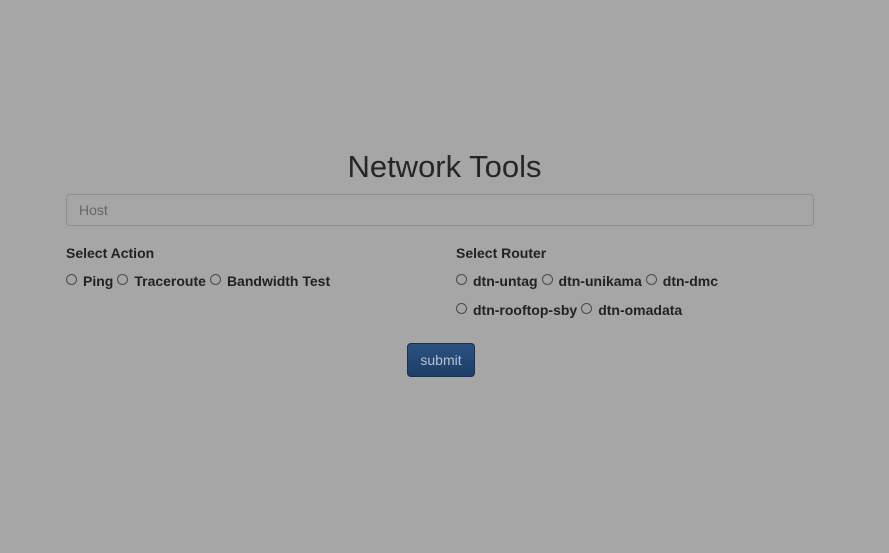 The image size is (889, 553). I want to click on action-option-bandwidth-test: Bandwidth Test, so click(270, 281).